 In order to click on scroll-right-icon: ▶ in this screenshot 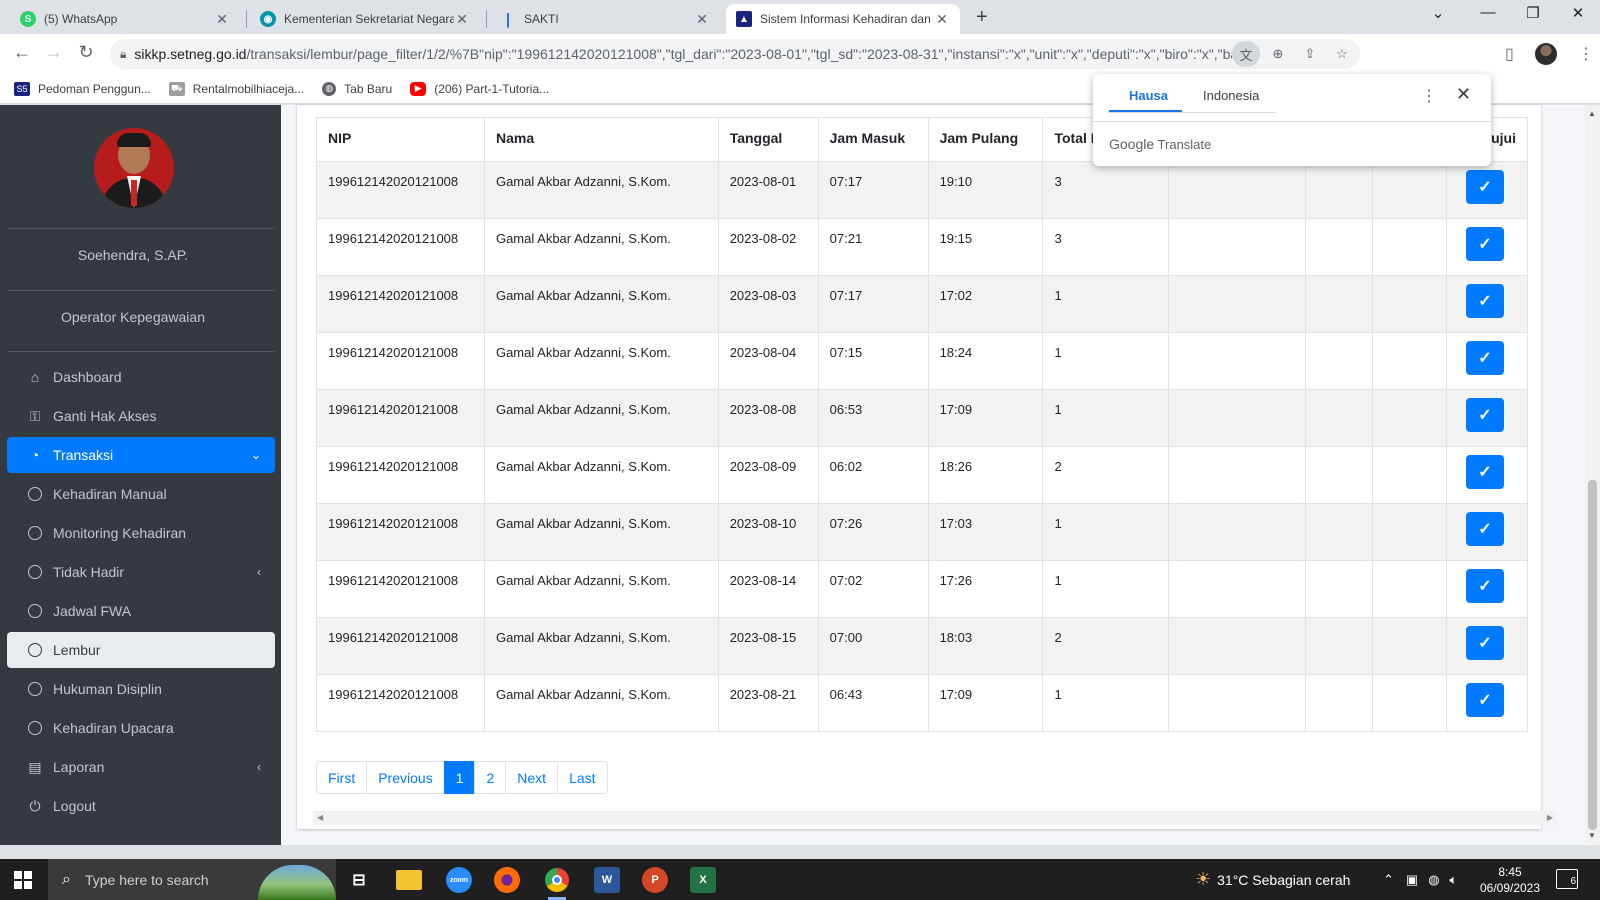, I will do `click(1550, 817)`.